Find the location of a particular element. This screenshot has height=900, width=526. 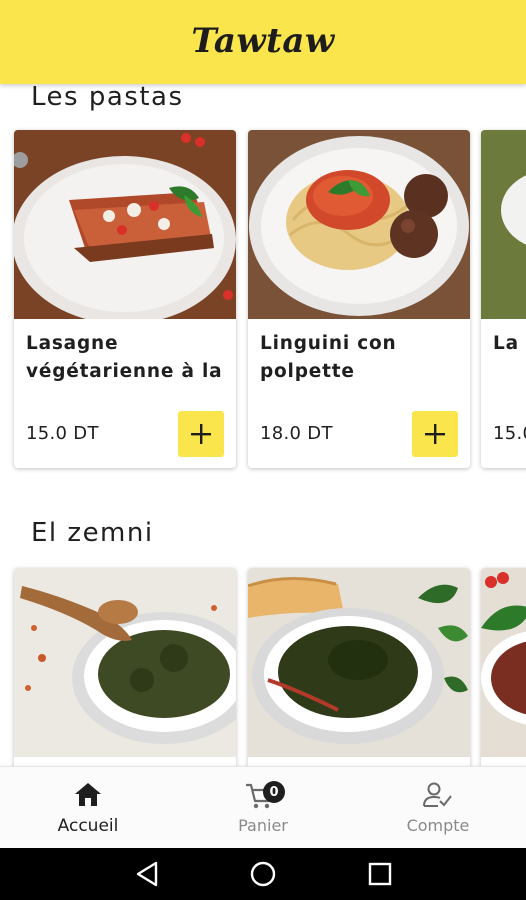

home-icon is located at coordinates (88, 794).